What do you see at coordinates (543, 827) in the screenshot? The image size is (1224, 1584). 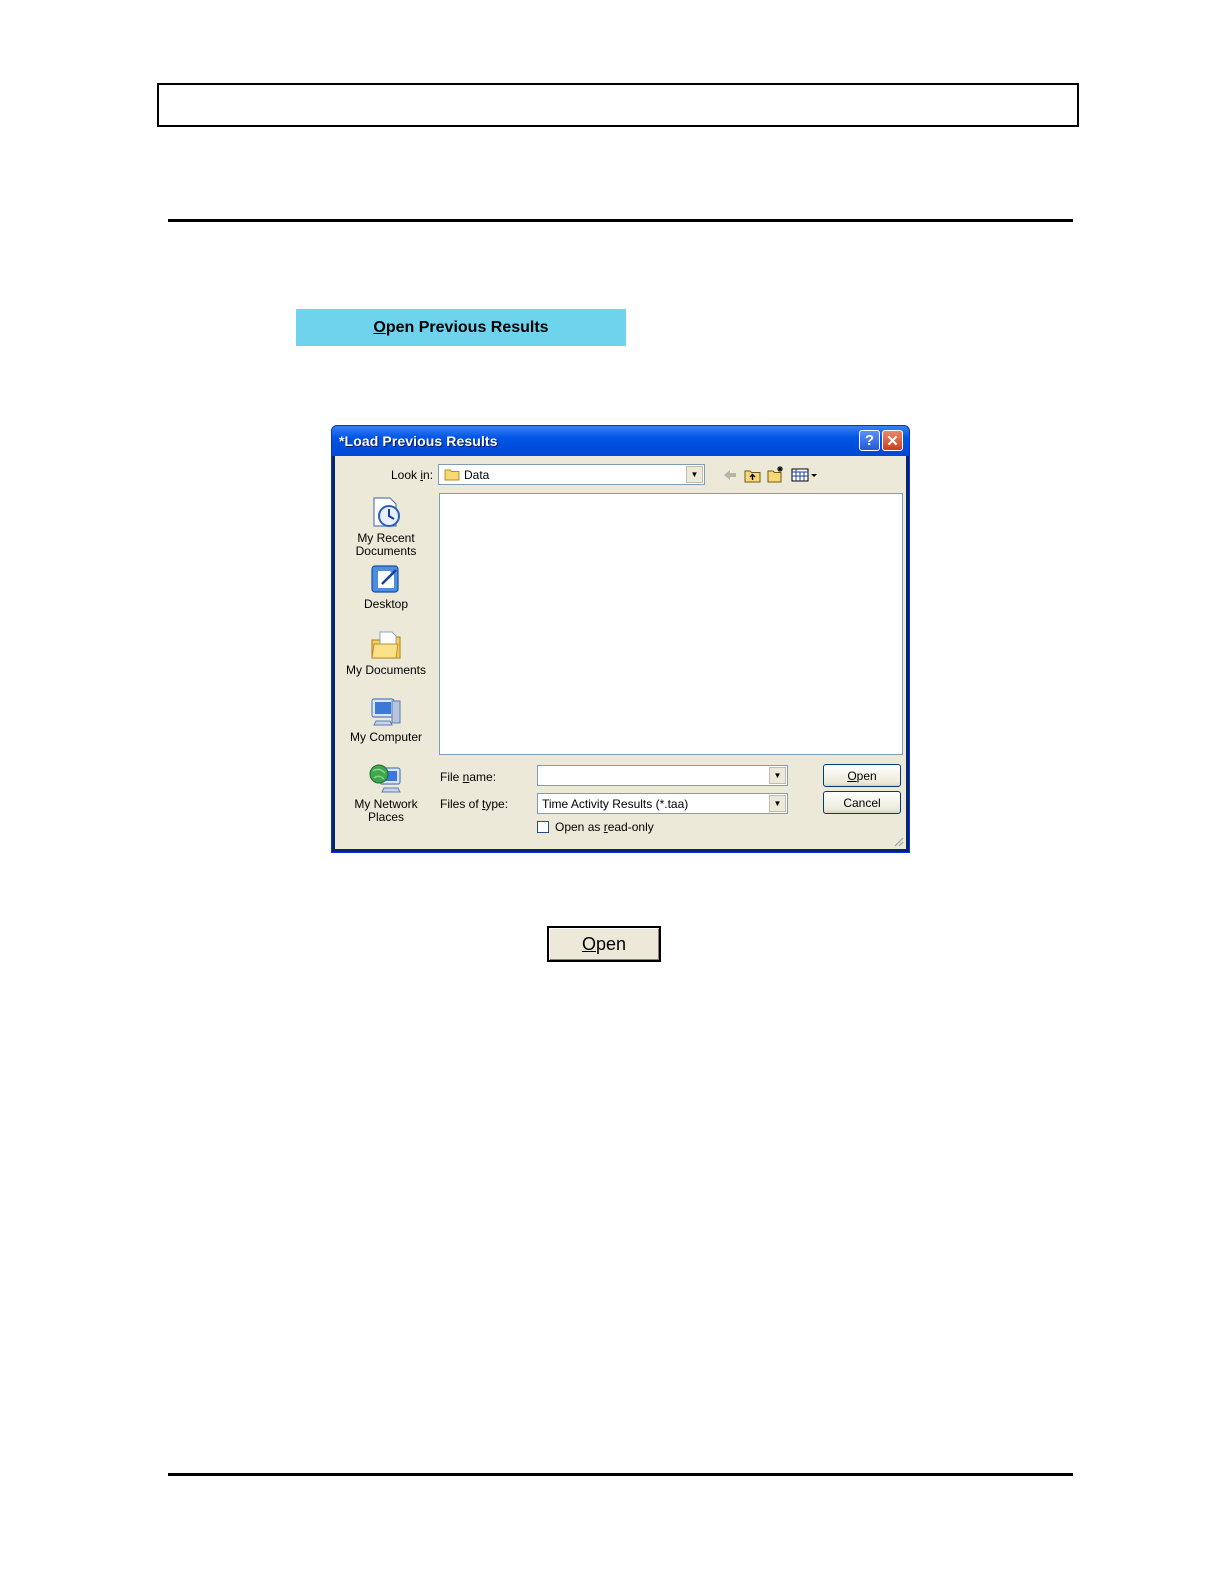 I see `read-only-checkbox` at bounding box center [543, 827].